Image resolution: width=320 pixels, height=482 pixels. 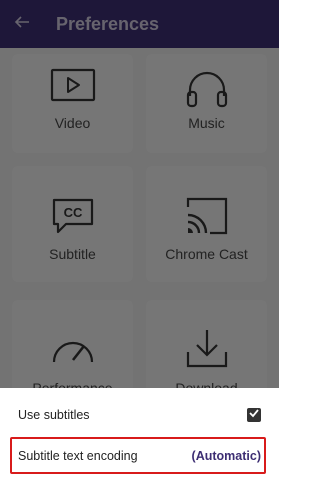 I want to click on subtitle-encoding-value: (Automatic), so click(x=226, y=456).